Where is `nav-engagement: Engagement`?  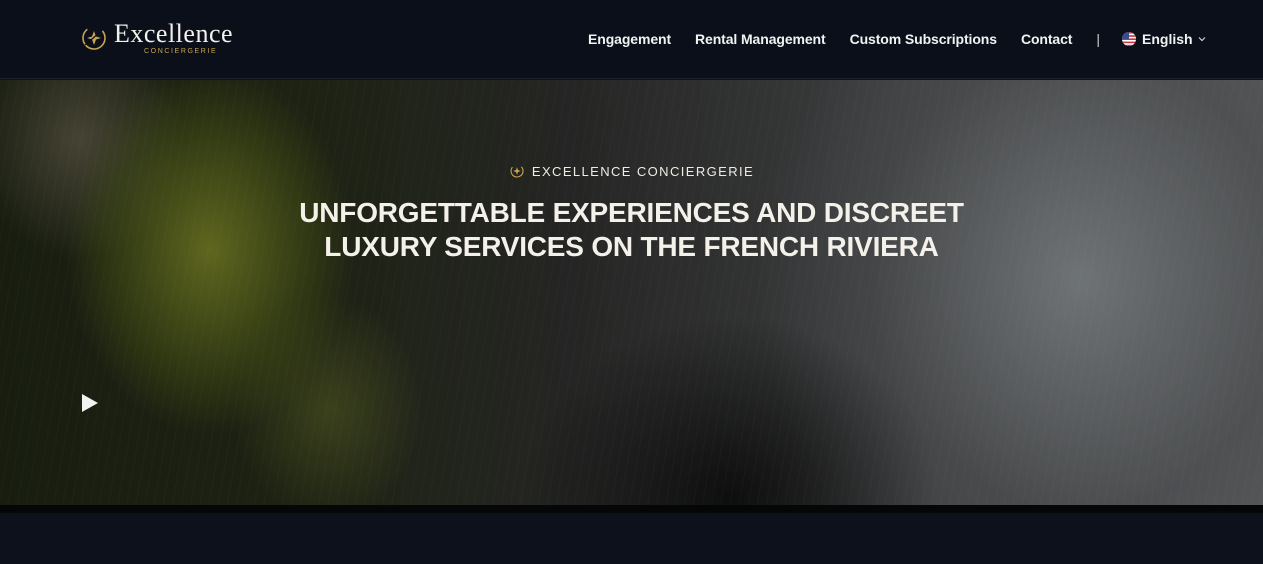 nav-engagement: Engagement is located at coordinates (629, 39).